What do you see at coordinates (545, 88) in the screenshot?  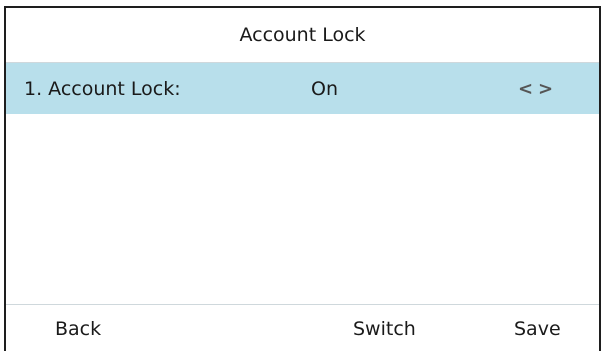 I see `chevron-right-icon: >` at bounding box center [545, 88].